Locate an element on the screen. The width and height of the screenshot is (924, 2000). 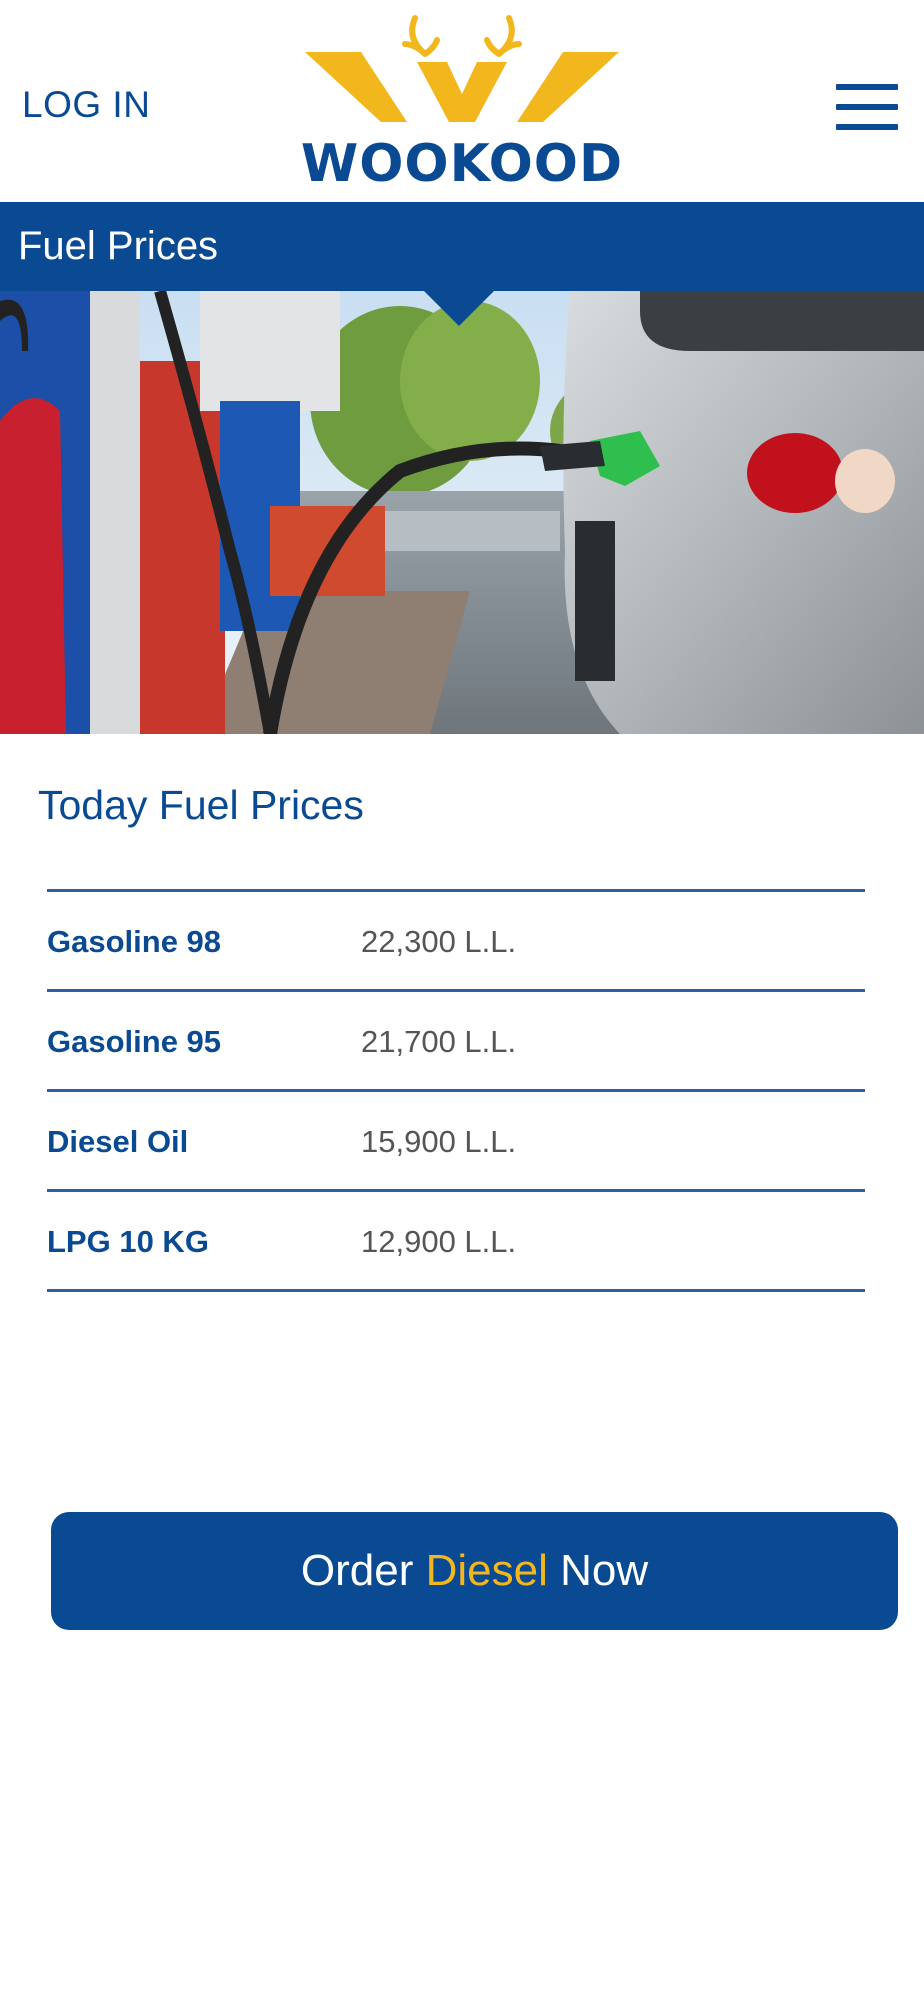
table-row: Gasoline 98 22,300 L.L. is located at coordinates (456, 939).